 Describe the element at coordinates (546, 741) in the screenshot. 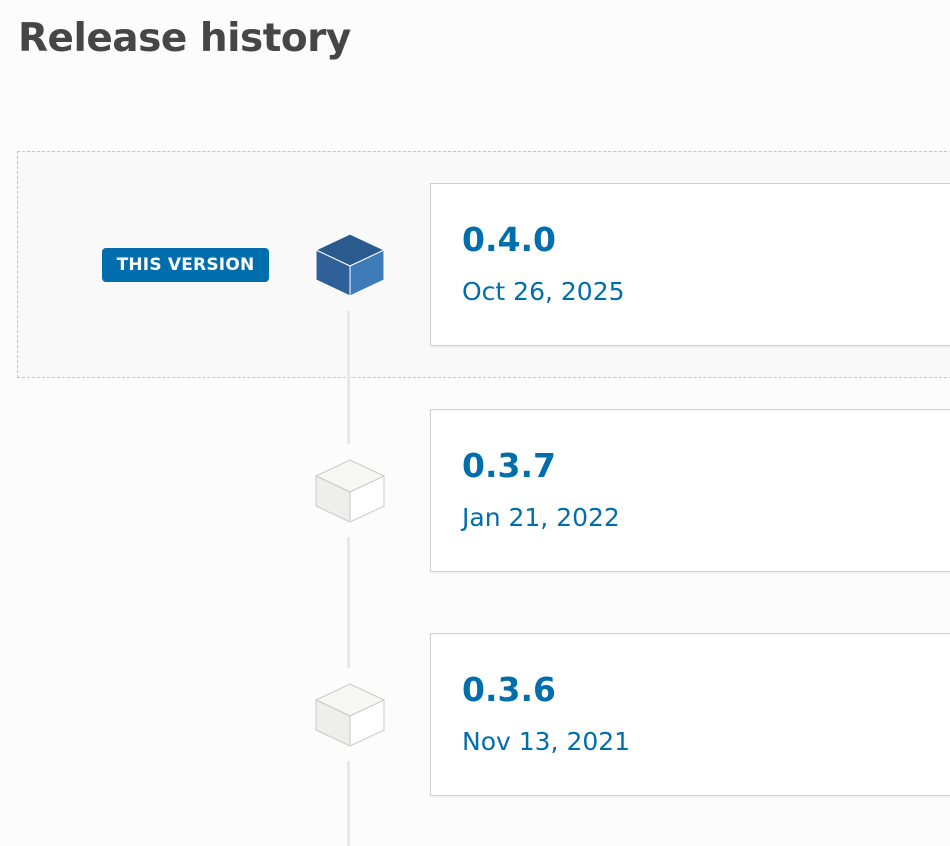

I see `release-date: Nov 13, 2021` at that location.